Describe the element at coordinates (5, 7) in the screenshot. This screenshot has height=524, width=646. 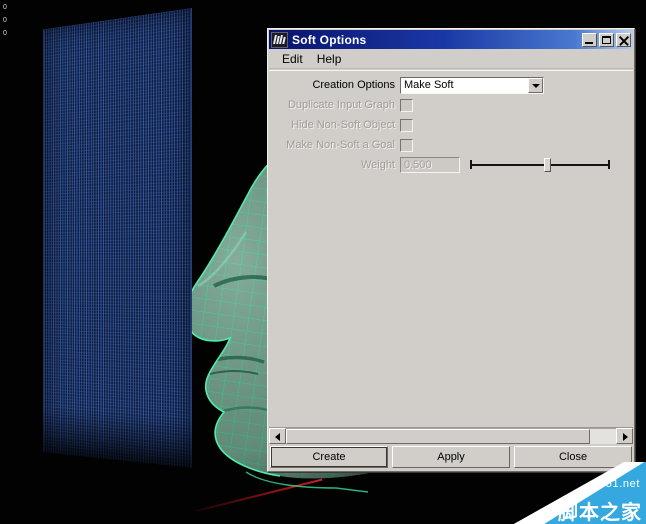
I see `counter-line-1: 0` at that location.